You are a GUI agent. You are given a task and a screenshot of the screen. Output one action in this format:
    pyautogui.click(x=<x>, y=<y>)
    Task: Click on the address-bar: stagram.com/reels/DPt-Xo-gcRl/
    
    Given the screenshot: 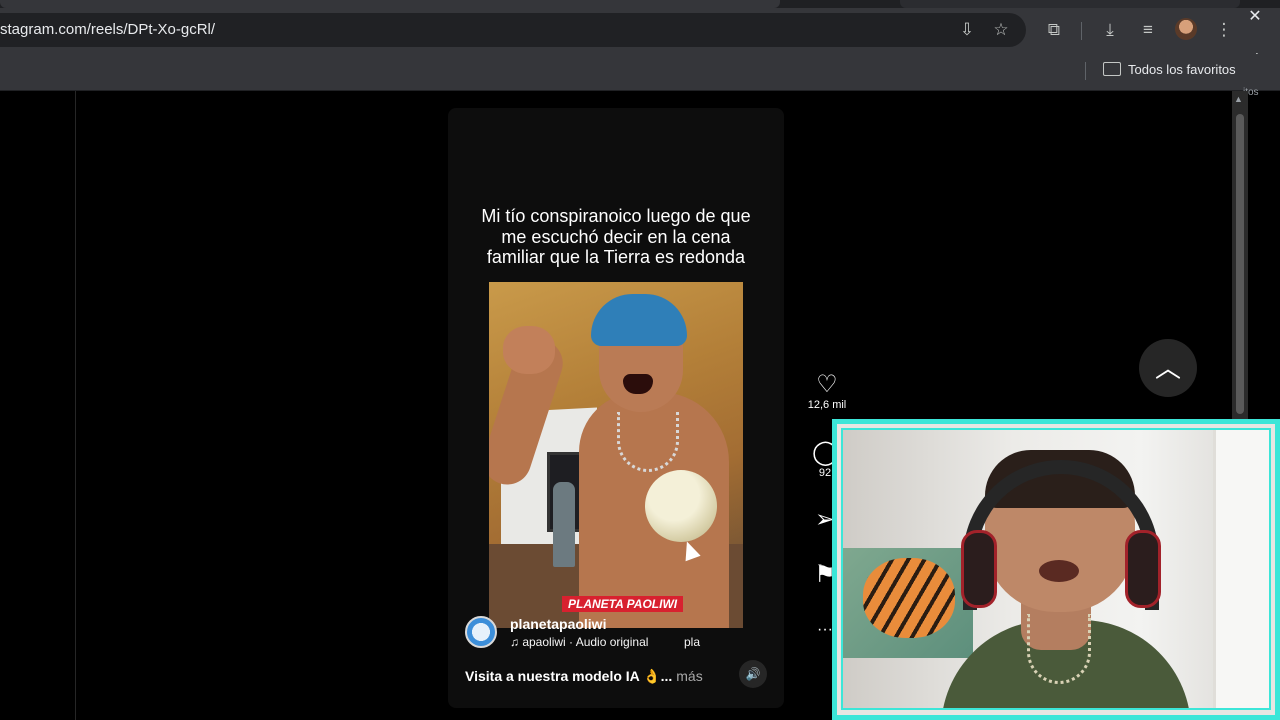 What is the action you would take?
    pyautogui.click(x=513, y=30)
    